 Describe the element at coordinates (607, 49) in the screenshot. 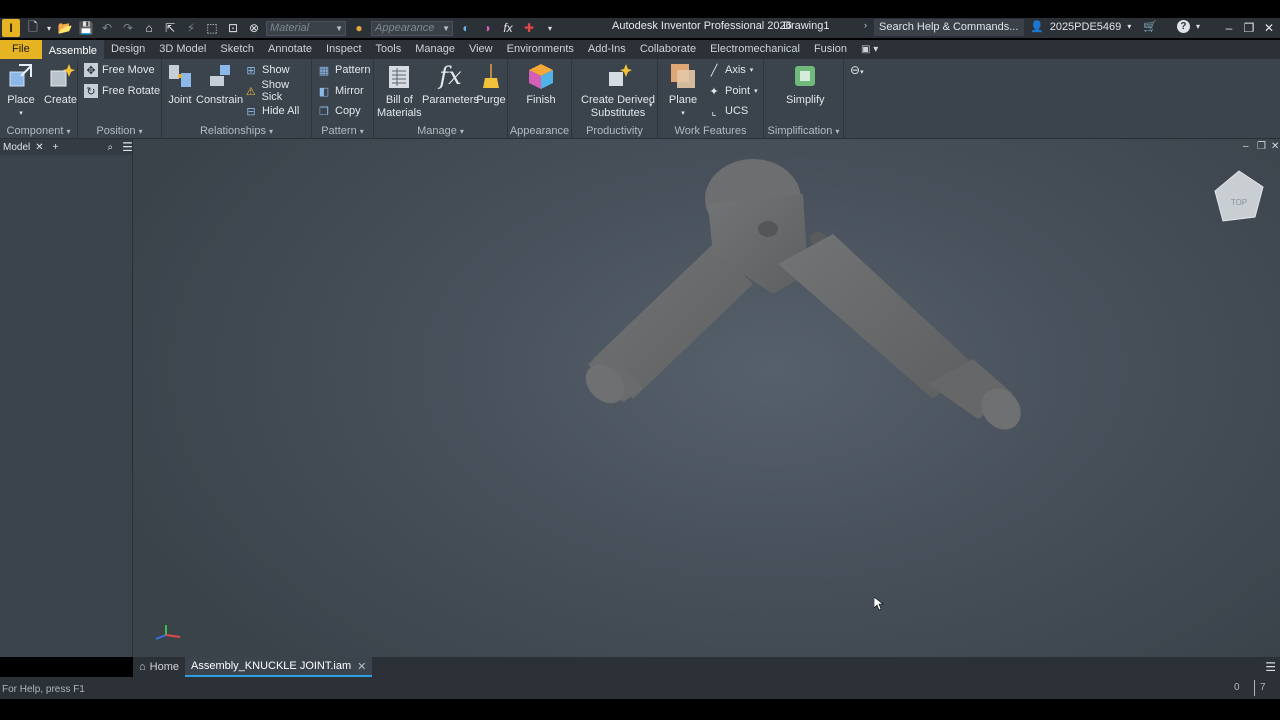

I see `tab-add-ins: Add-Ins` at that location.